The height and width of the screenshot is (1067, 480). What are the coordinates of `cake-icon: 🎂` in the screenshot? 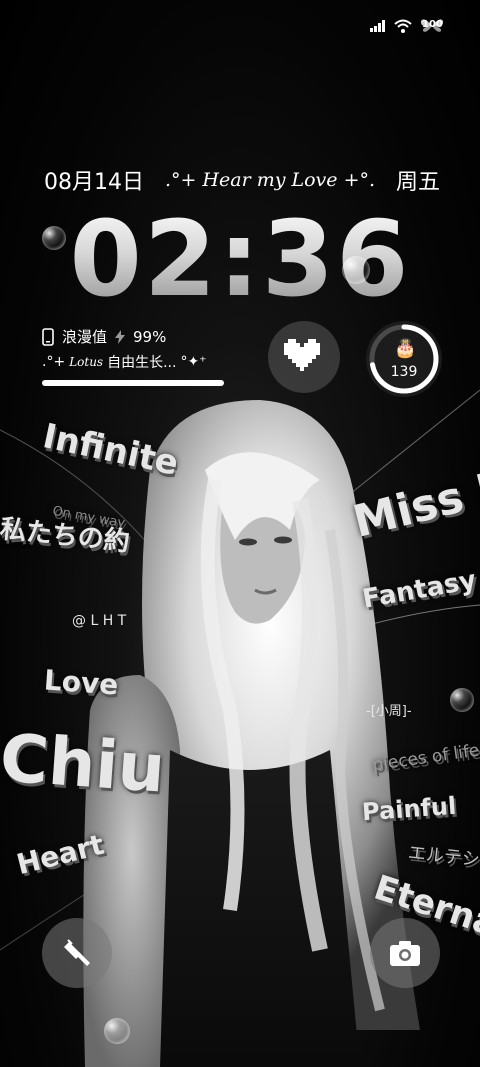 It's located at (405, 348).